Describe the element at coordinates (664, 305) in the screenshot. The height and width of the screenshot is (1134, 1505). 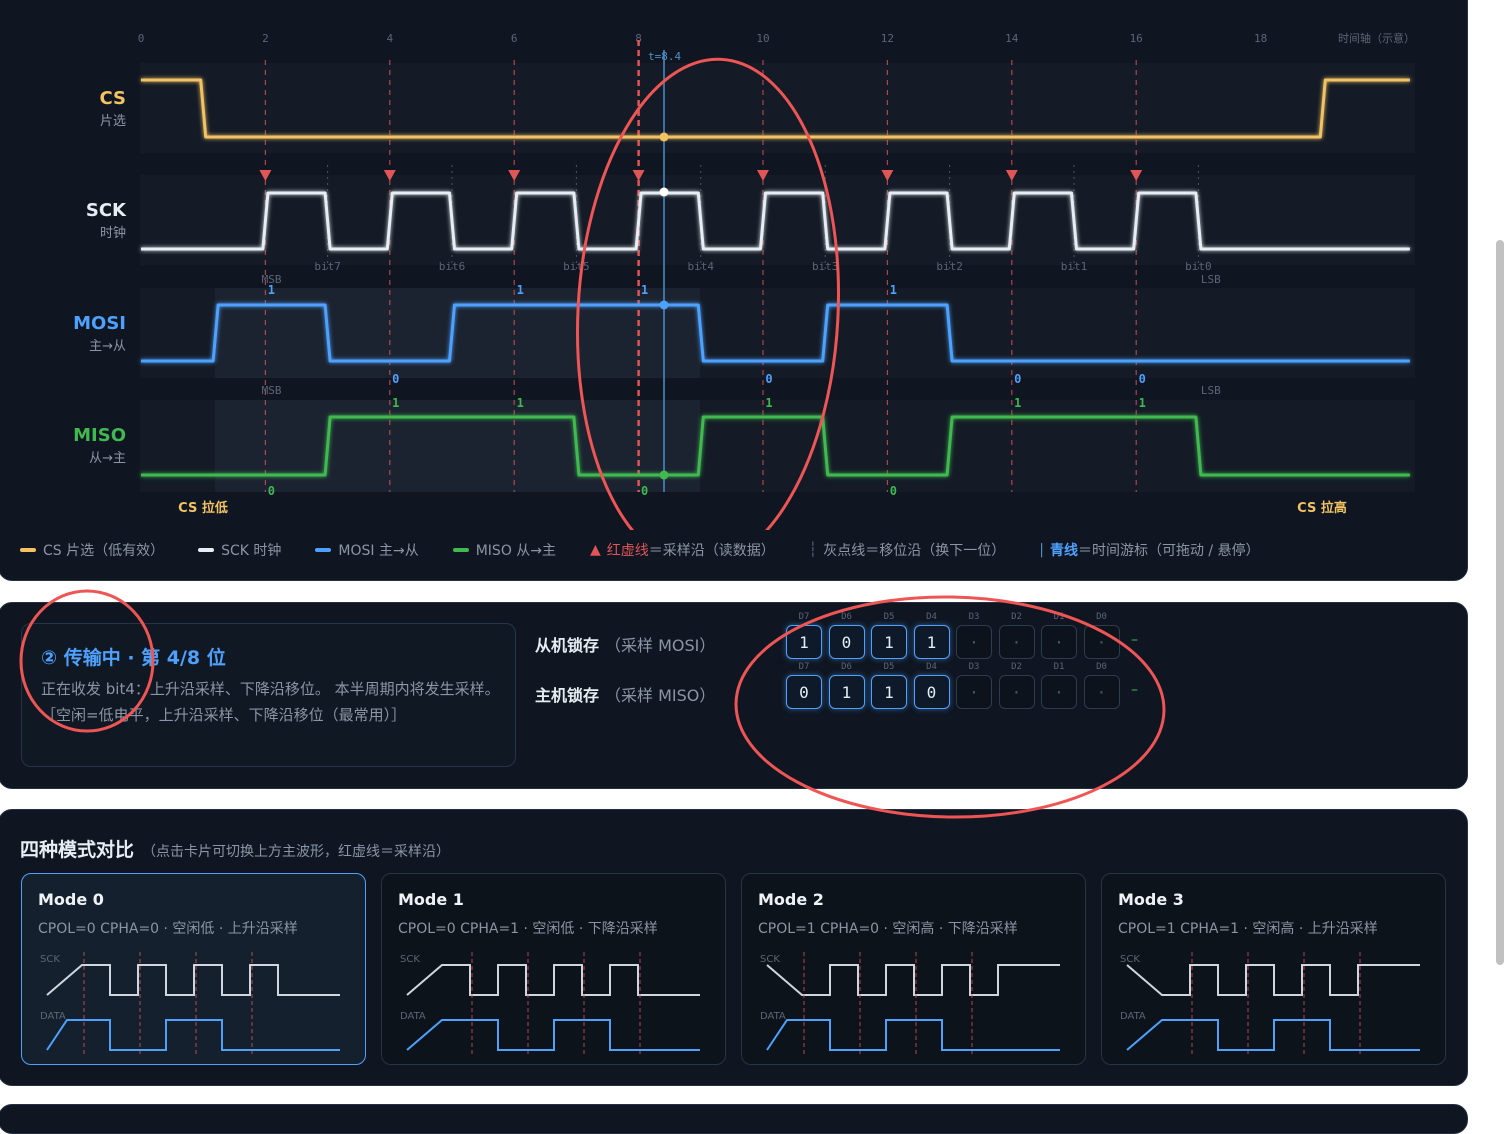
I see `cursor-dot-mosi` at that location.